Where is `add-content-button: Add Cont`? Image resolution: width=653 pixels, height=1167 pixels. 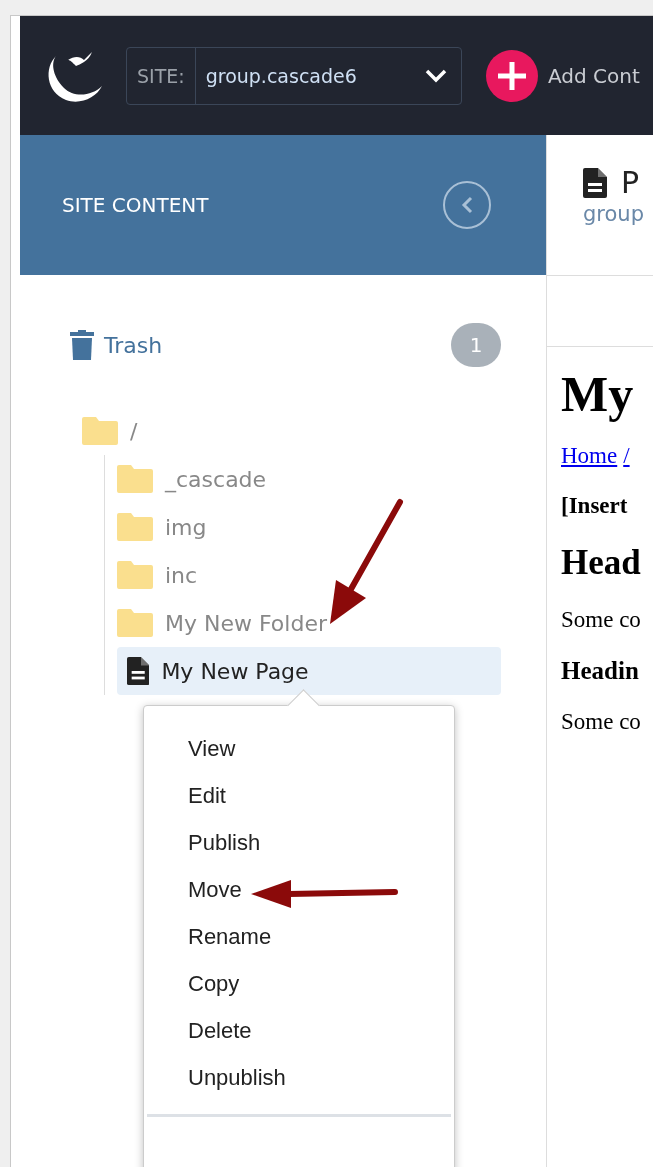
add-content-button: Add Cont is located at coordinates (563, 75).